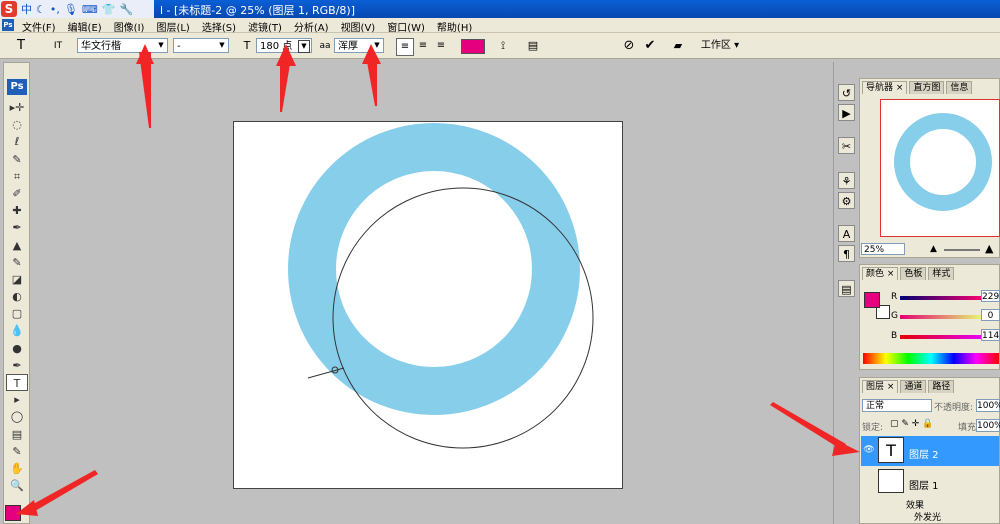  Describe the element at coordinates (286, 55) in the screenshot. I see `arrow-head-font-size` at that location.